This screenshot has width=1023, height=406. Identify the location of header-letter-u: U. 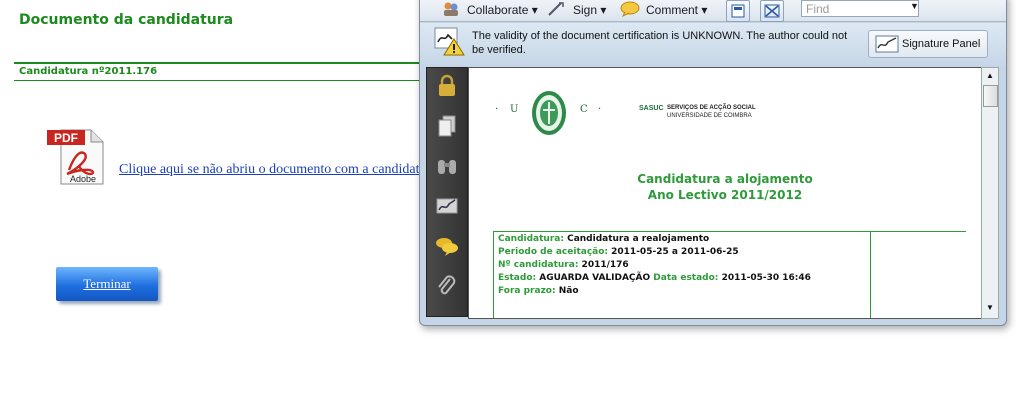
(514, 109).